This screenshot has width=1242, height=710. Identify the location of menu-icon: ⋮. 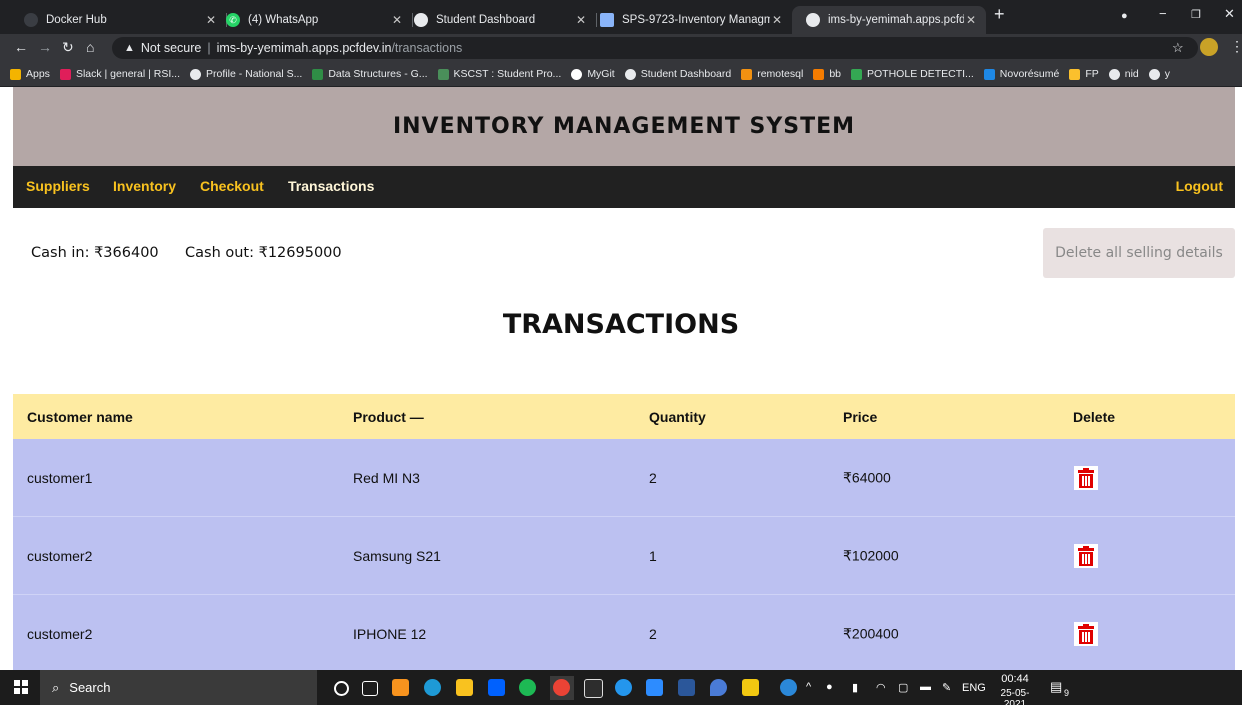
(1236, 46).